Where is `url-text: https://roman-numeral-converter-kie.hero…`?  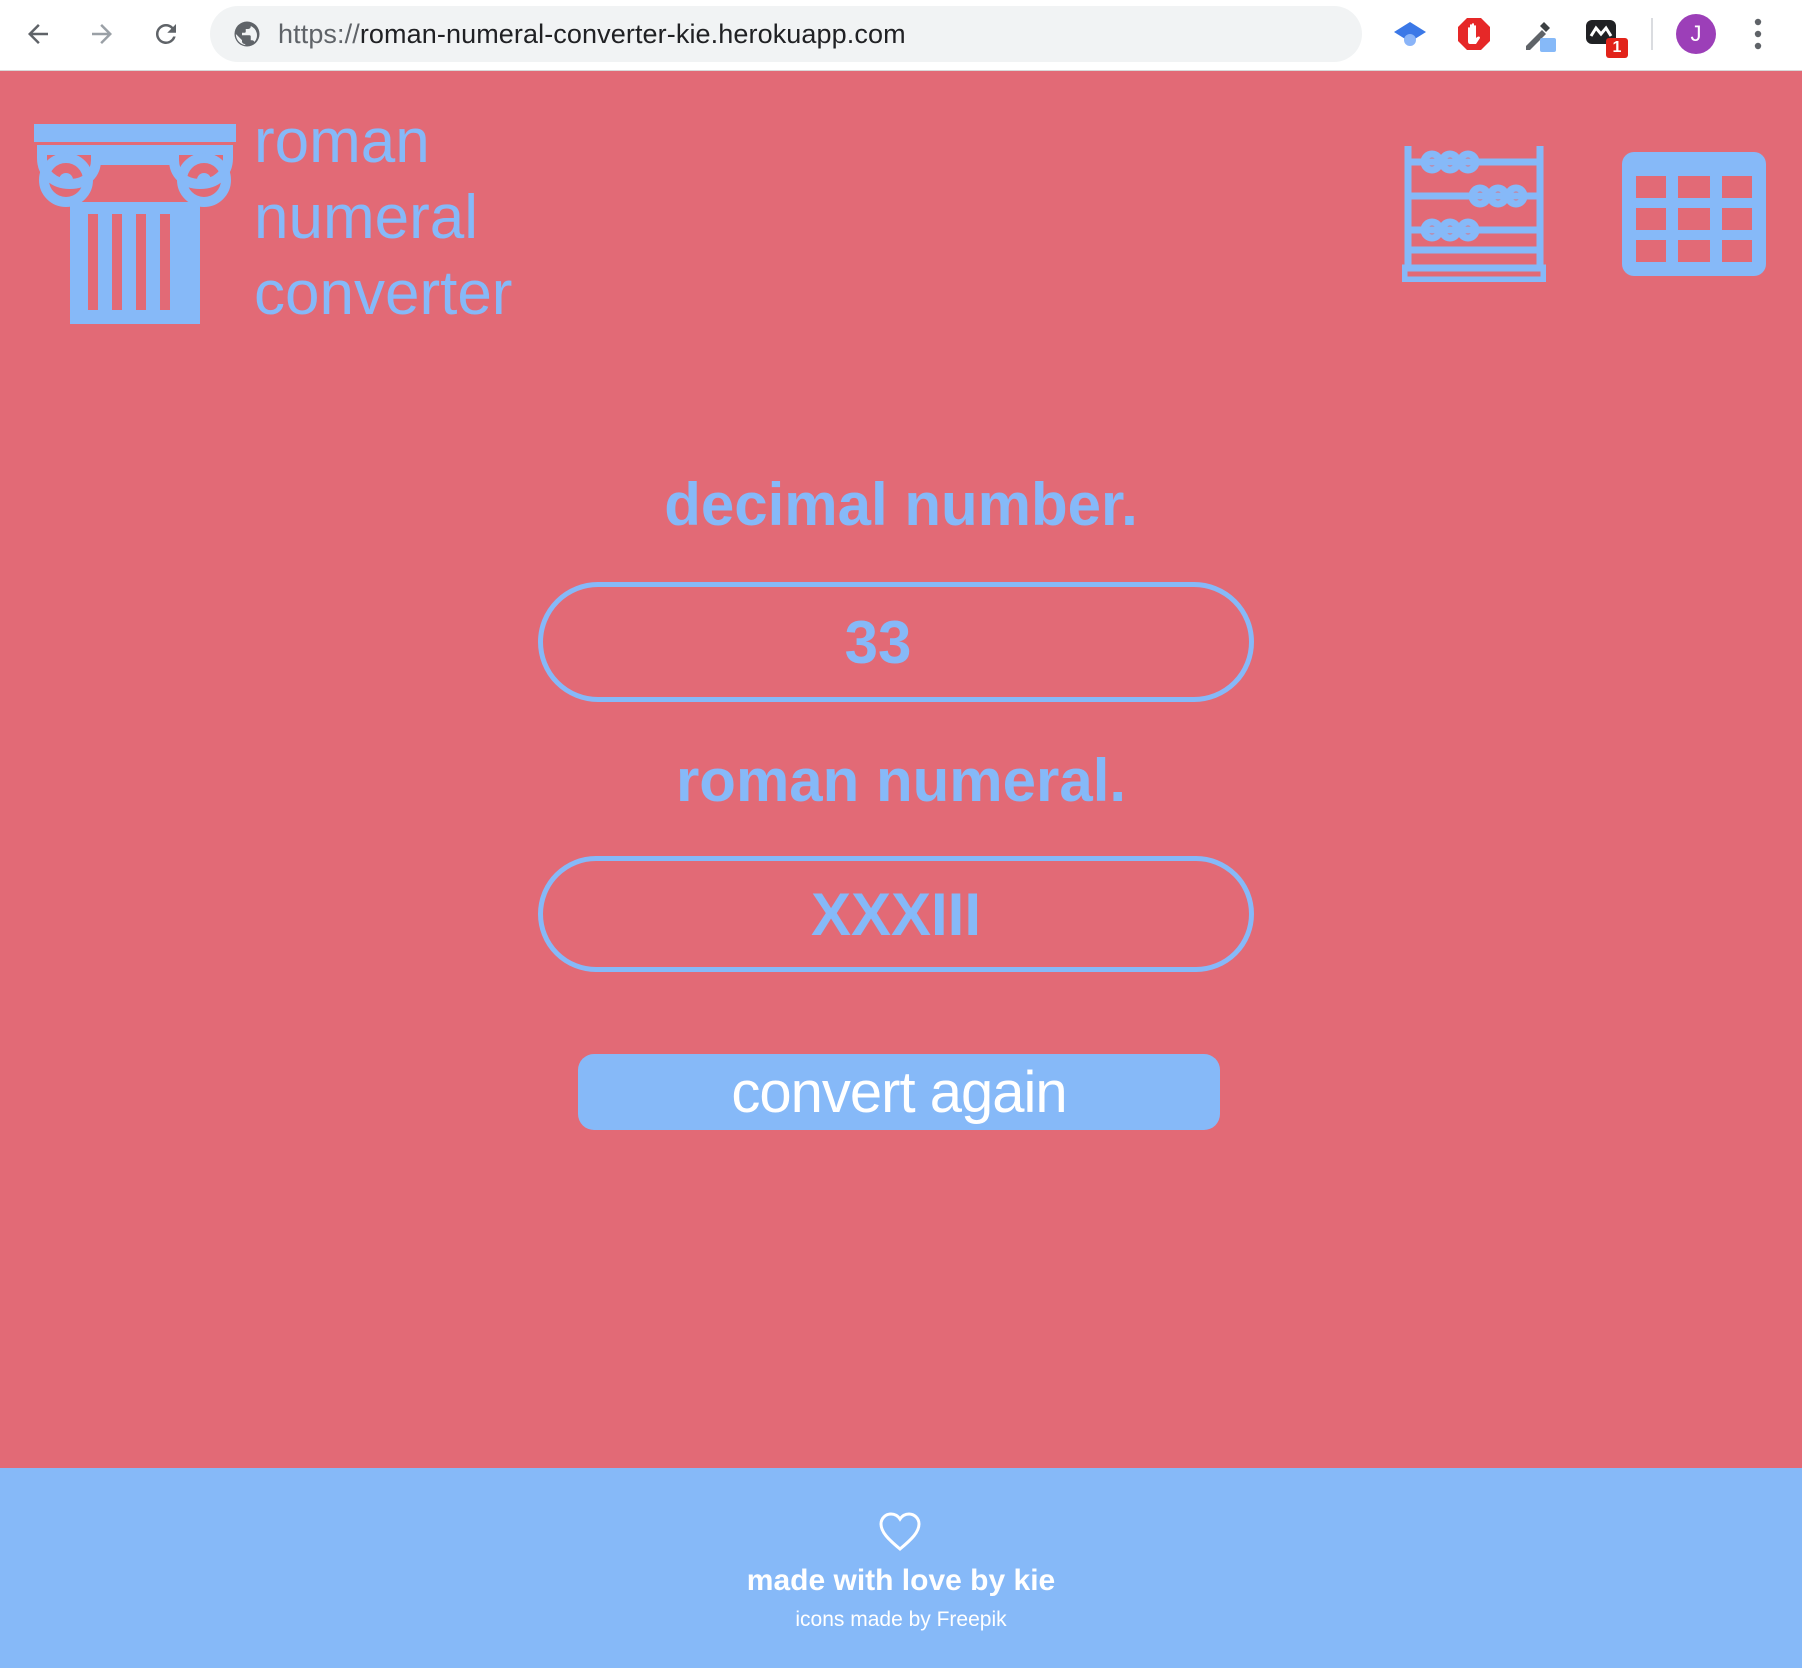
url-text: https://roman-numeral-converter-kie.hero… is located at coordinates (592, 34).